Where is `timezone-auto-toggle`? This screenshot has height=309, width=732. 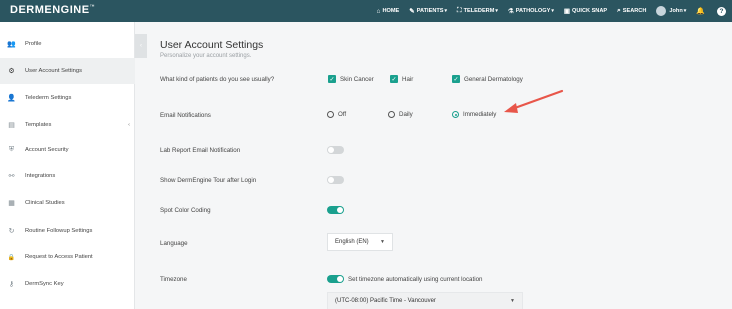 timezone-auto-toggle is located at coordinates (335, 279).